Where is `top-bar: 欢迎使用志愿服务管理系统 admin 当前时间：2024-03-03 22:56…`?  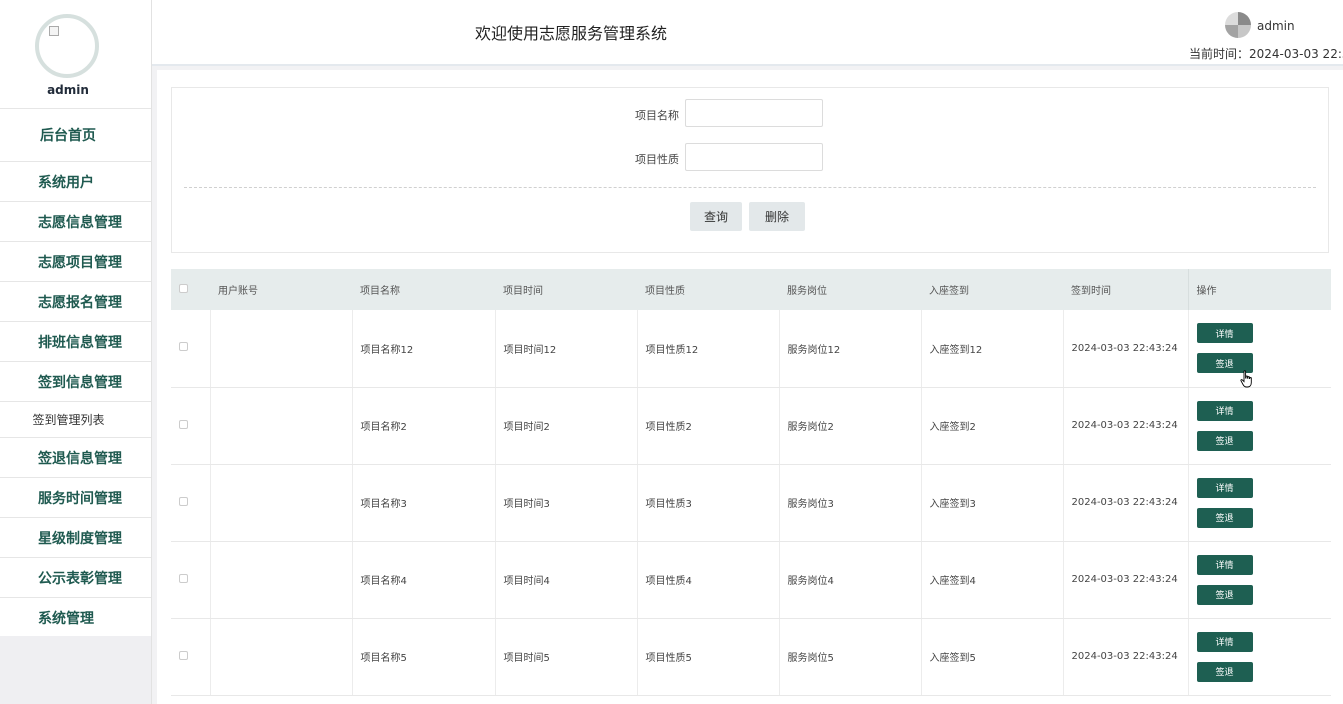
top-bar: 欢迎使用志愿服务管理系统 admin 当前时间：2024-03-03 22:56… is located at coordinates (747, 33).